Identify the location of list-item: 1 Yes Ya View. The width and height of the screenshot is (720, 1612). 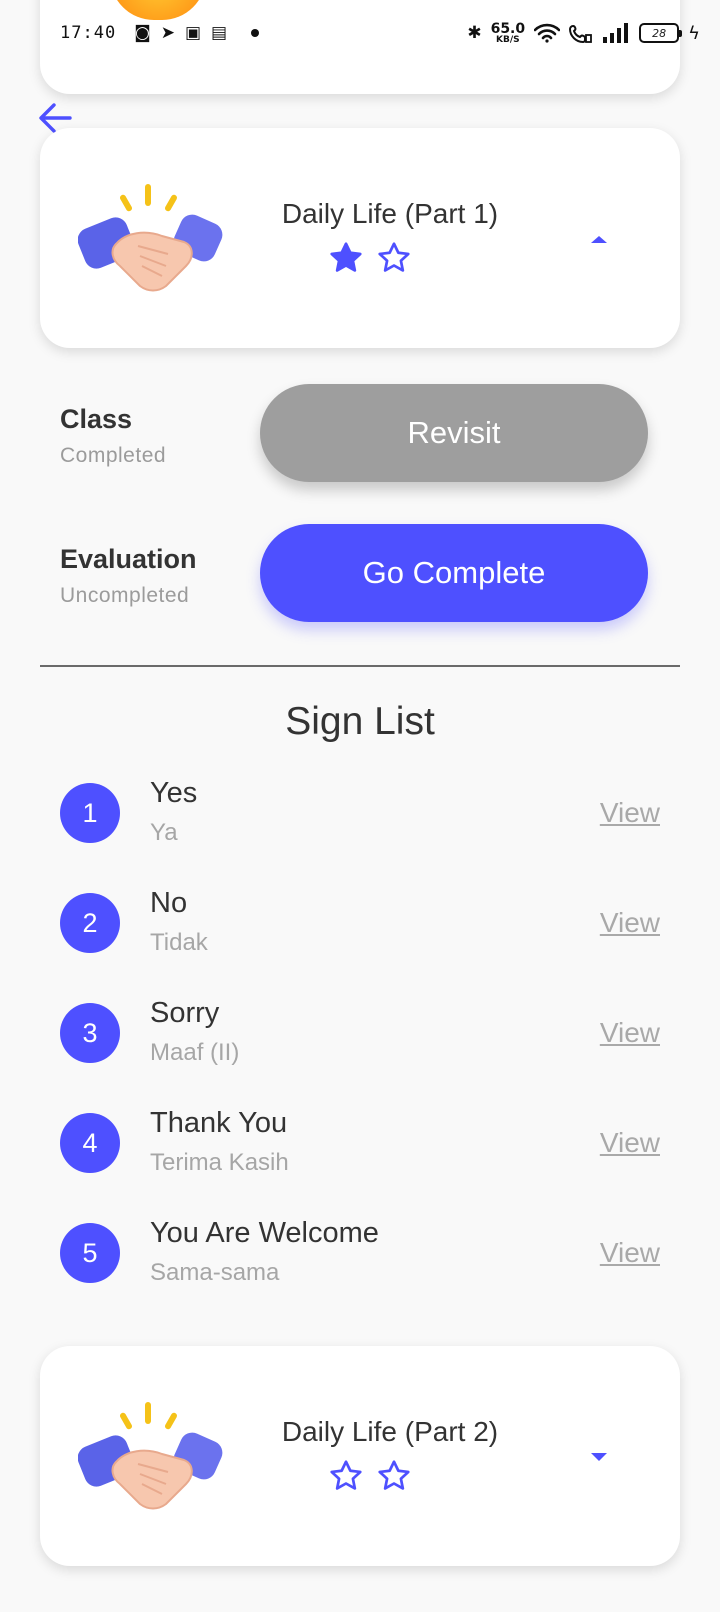
(360, 835).